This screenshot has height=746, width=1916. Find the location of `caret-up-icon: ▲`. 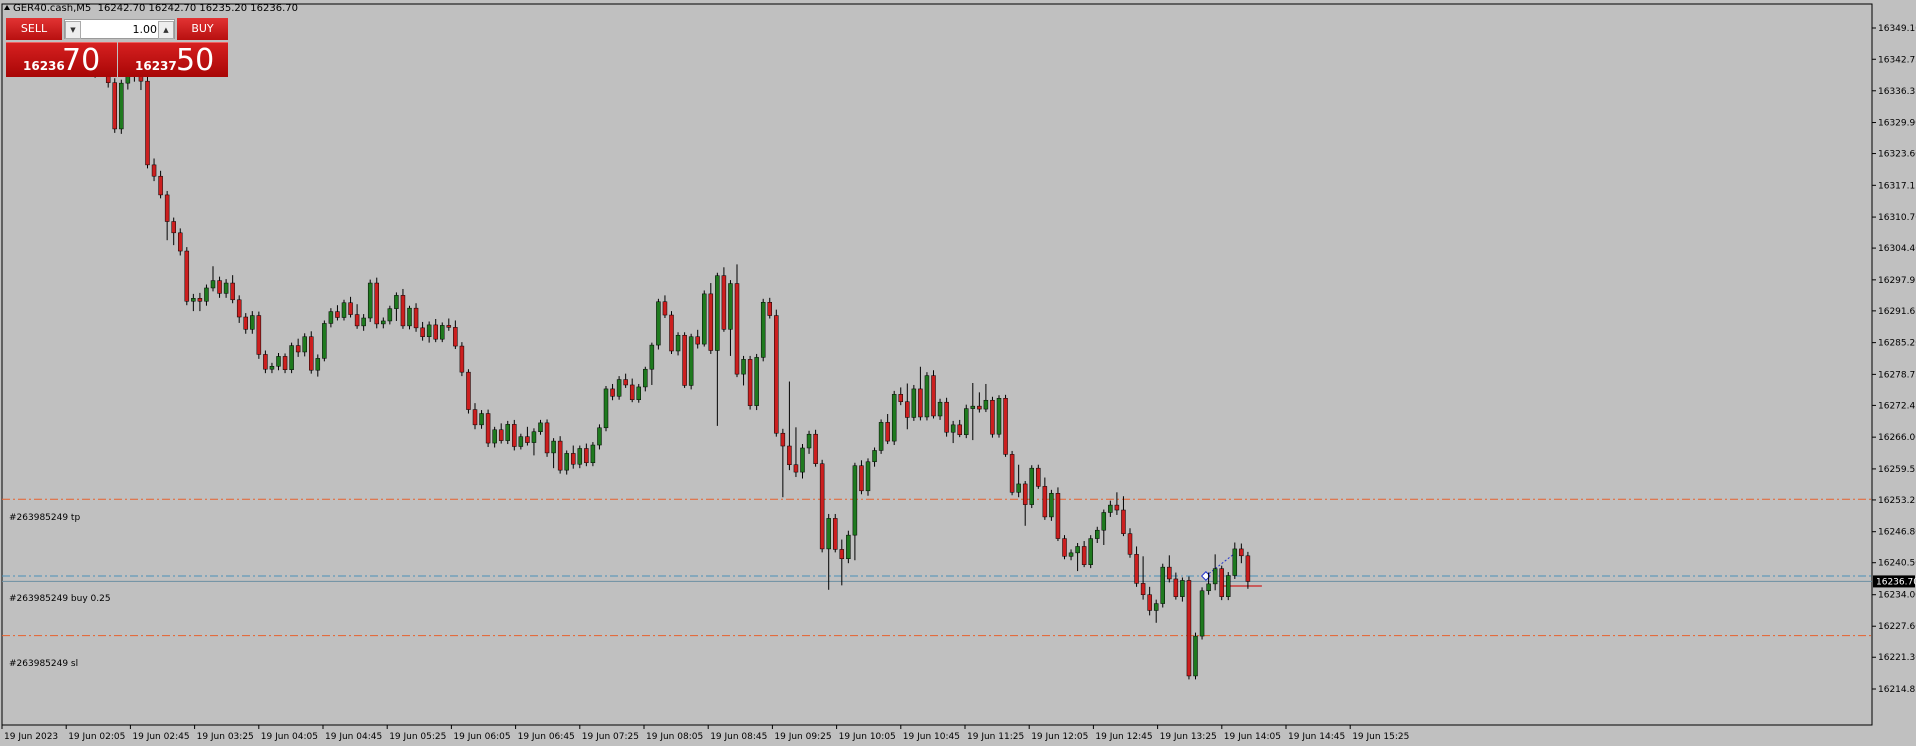

caret-up-icon: ▲ is located at coordinates (166, 30).